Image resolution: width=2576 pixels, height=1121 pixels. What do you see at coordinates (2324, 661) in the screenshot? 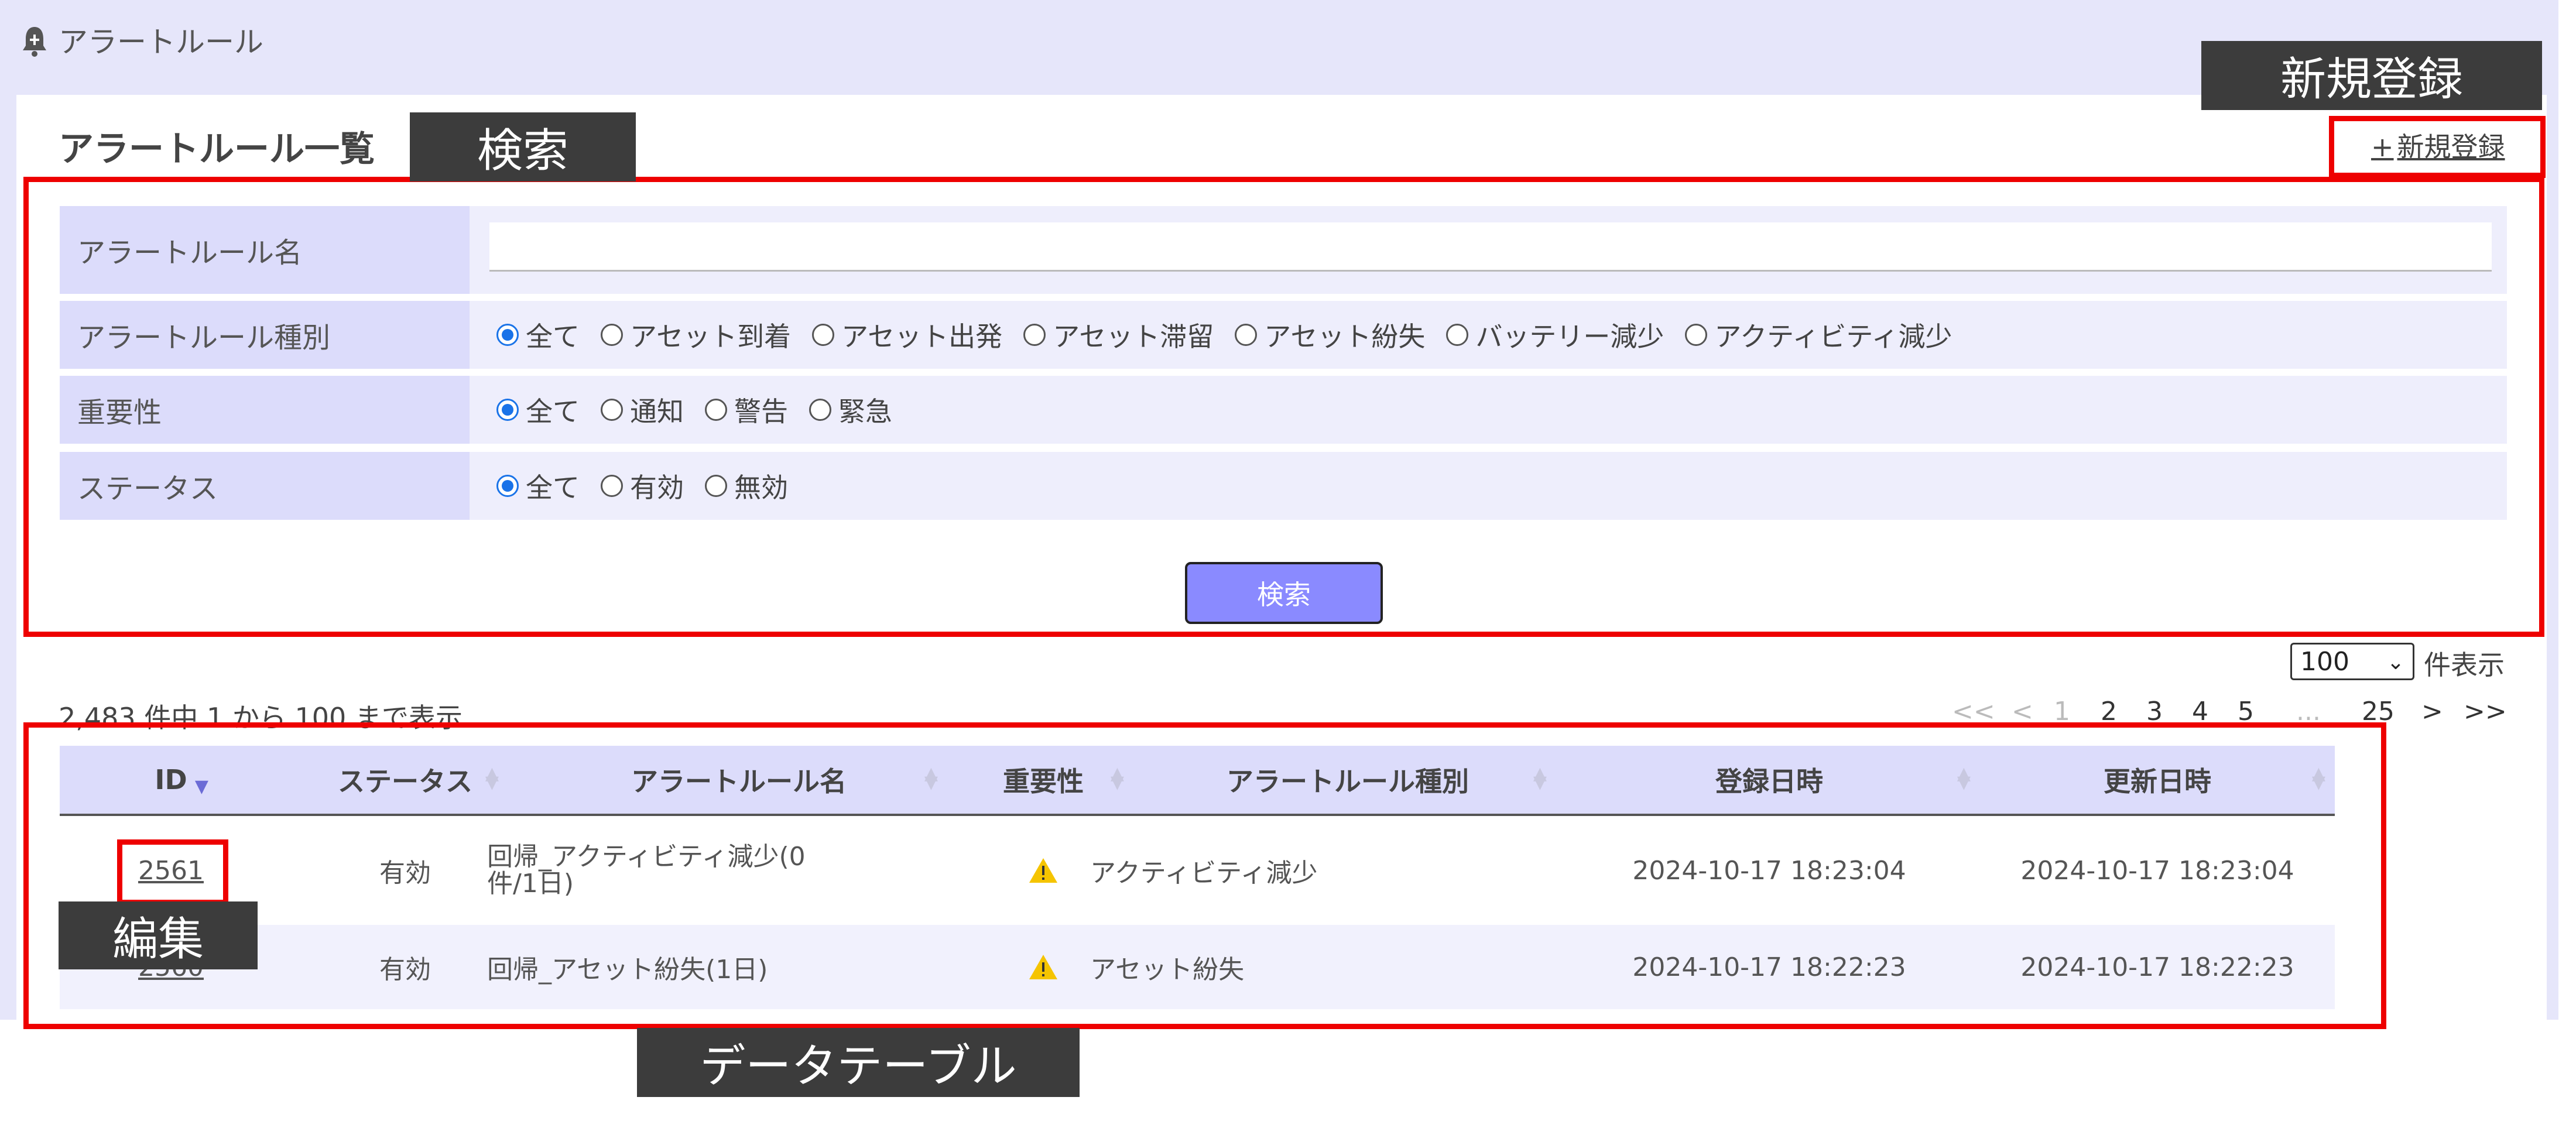
I see `per-page-value: 100` at bounding box center [2324, 661].